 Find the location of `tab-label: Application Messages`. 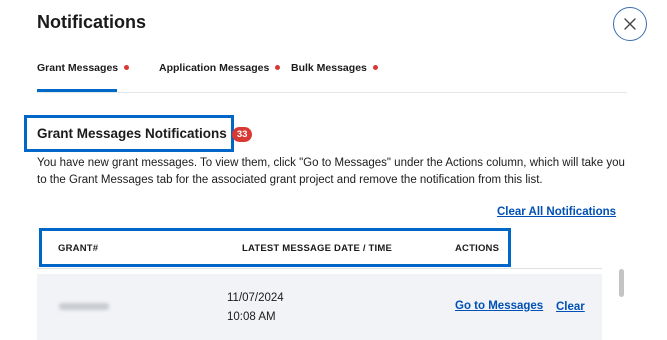

tab-label: Application Messages is located at coordinates (214, 68).